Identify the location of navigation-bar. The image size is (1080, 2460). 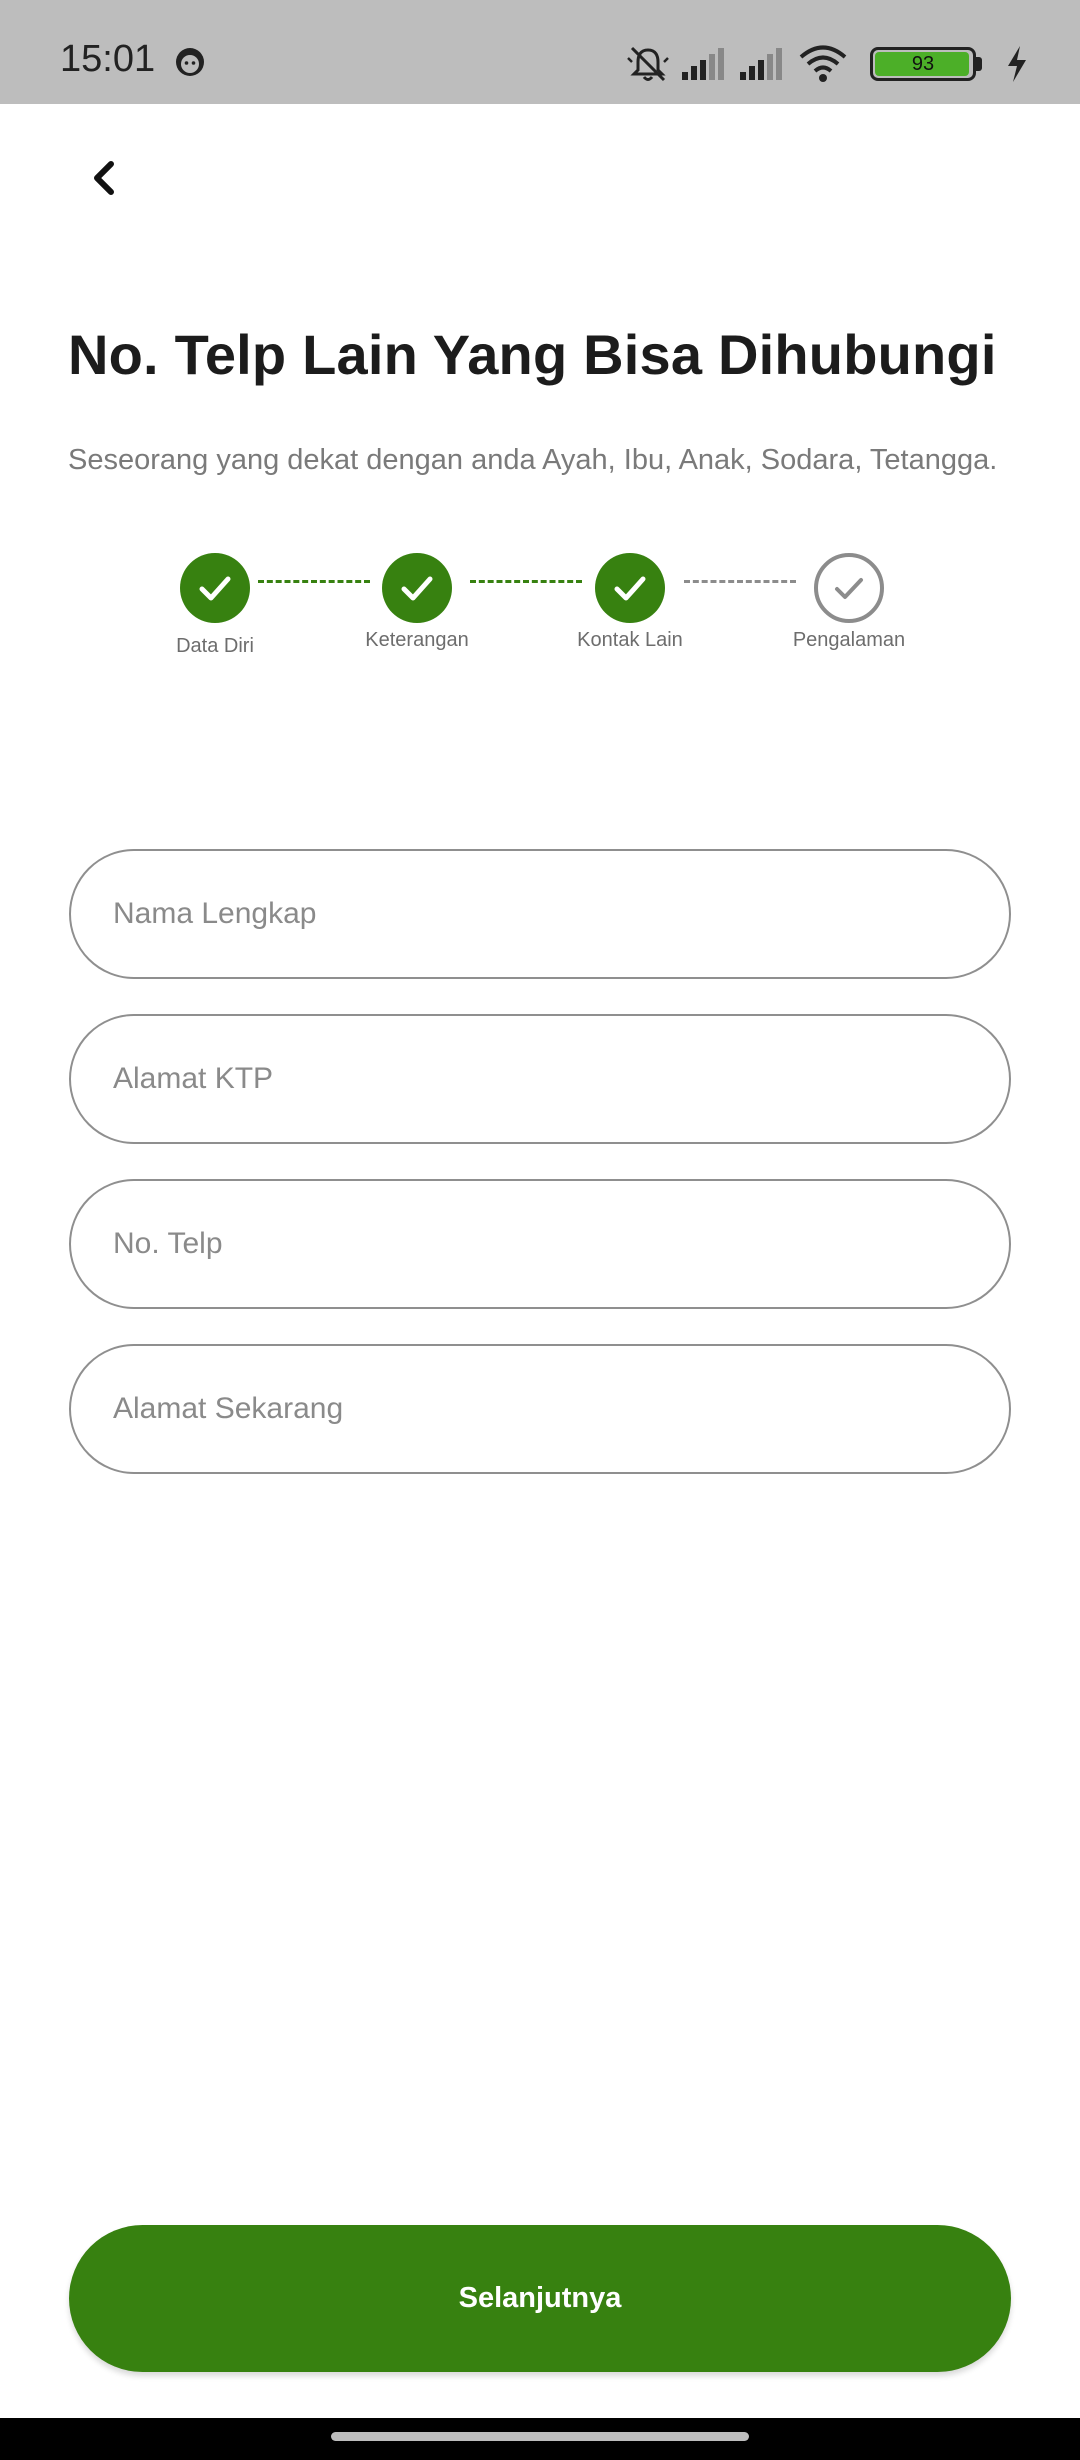
(540, 2439).